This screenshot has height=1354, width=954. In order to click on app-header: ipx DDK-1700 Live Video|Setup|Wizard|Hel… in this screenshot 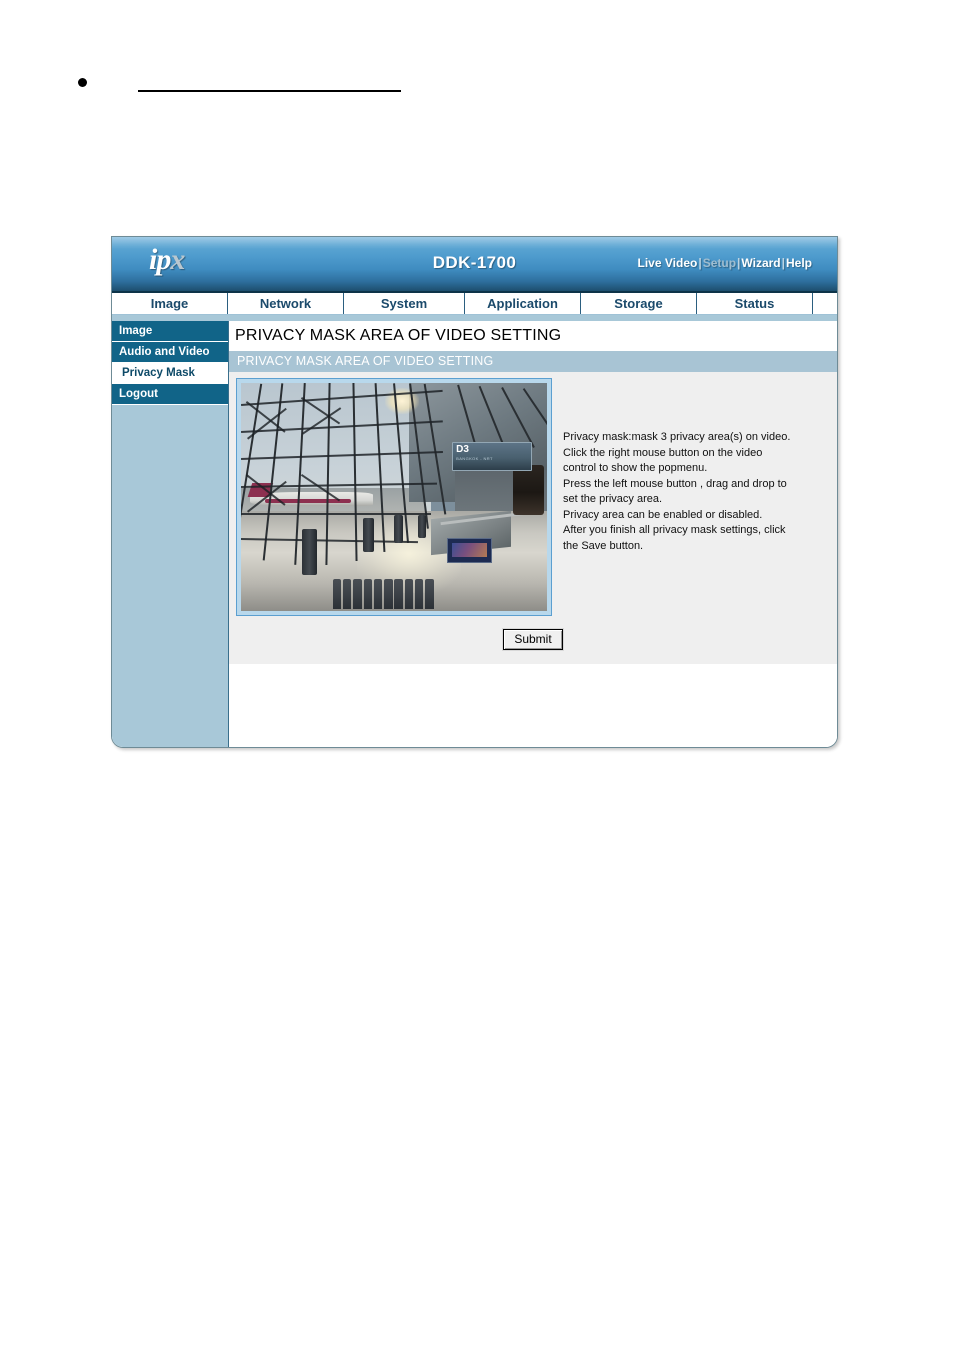, I will do `click(474, 265)`.